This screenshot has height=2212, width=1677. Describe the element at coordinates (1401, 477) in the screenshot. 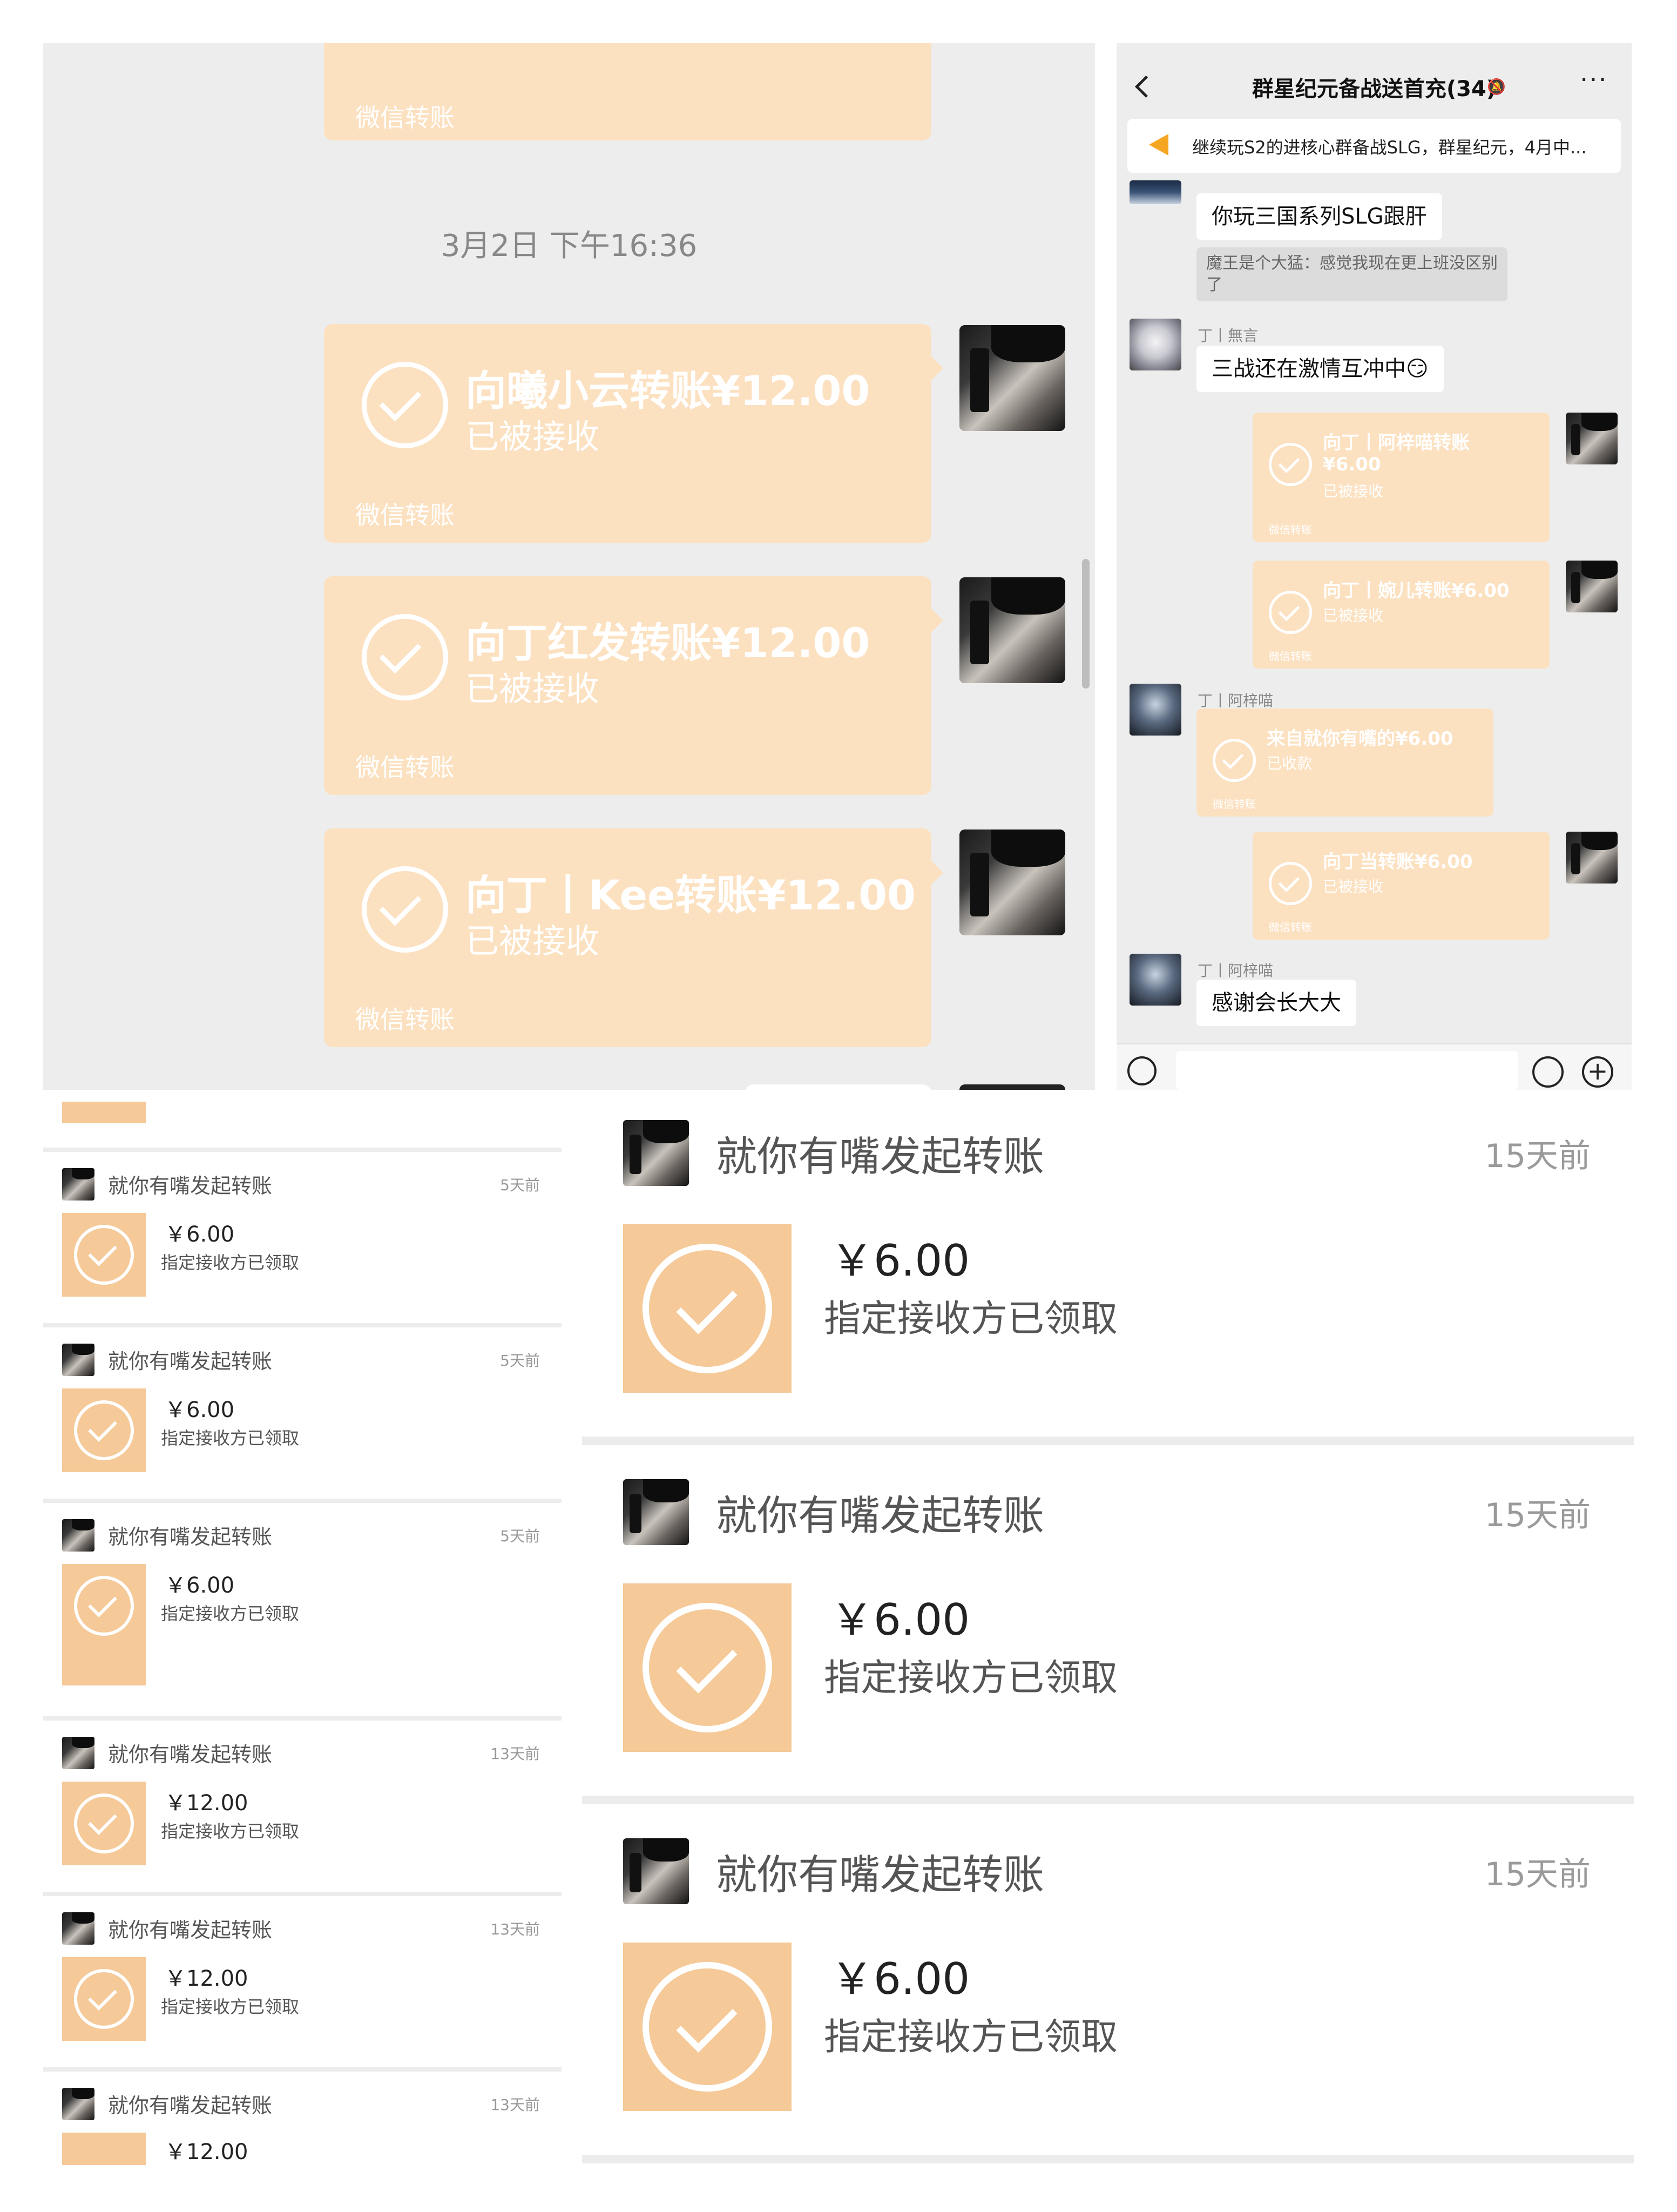

I see `transfer-bubble: 向丁丨阿梓喵转账 ¥6.00 已被接收 微信转账` at that location.